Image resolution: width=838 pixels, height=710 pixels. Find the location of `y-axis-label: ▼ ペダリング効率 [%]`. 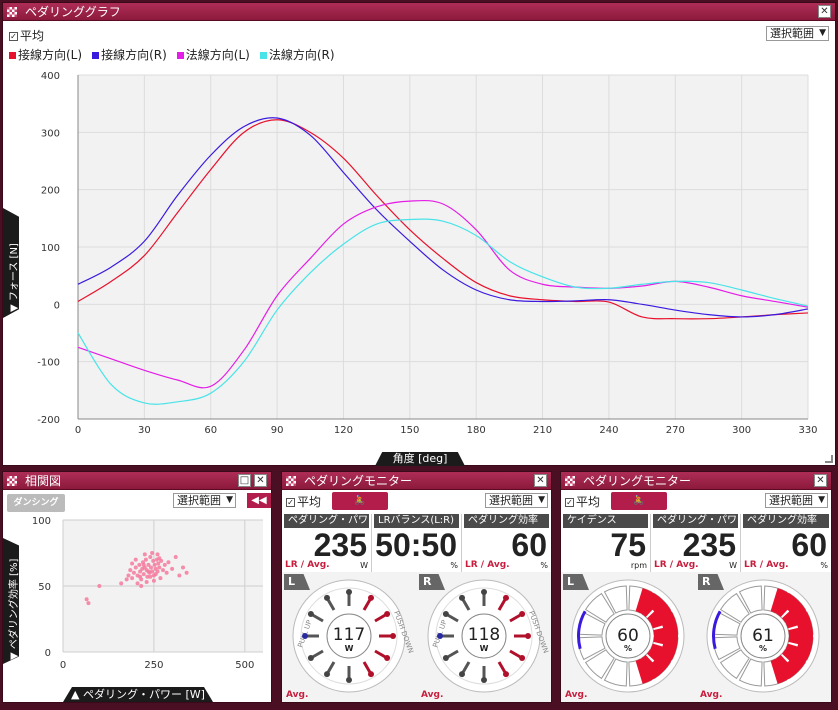

y-axis-label: ▼ ペダリング効率 [%] is located at coordinates (14, 609).